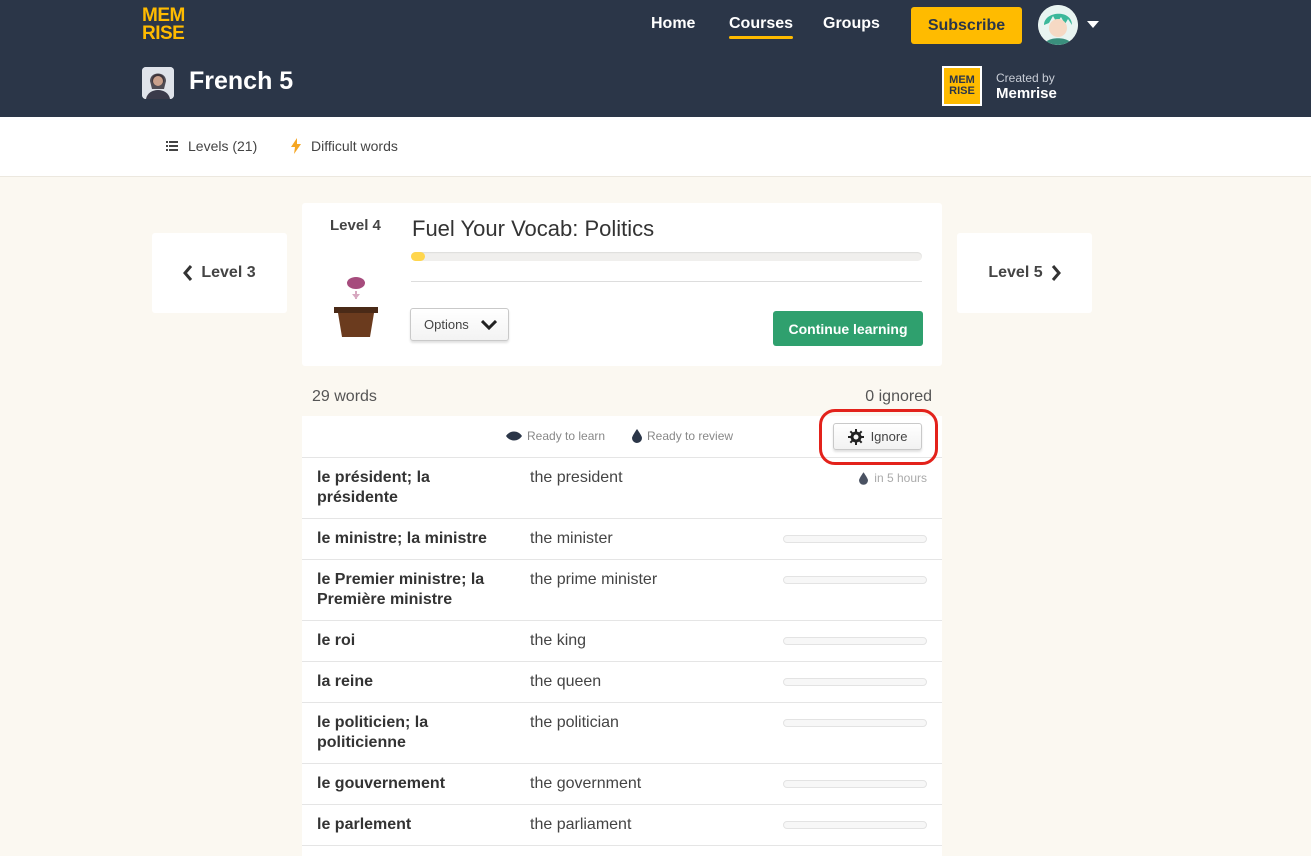 Image resolution: width=1311 pixels, height=856 pixels. What do you see at coordinates (345, 681) in the screenshot?
I see `word-term: la reine` at bounding box center [345, 681].